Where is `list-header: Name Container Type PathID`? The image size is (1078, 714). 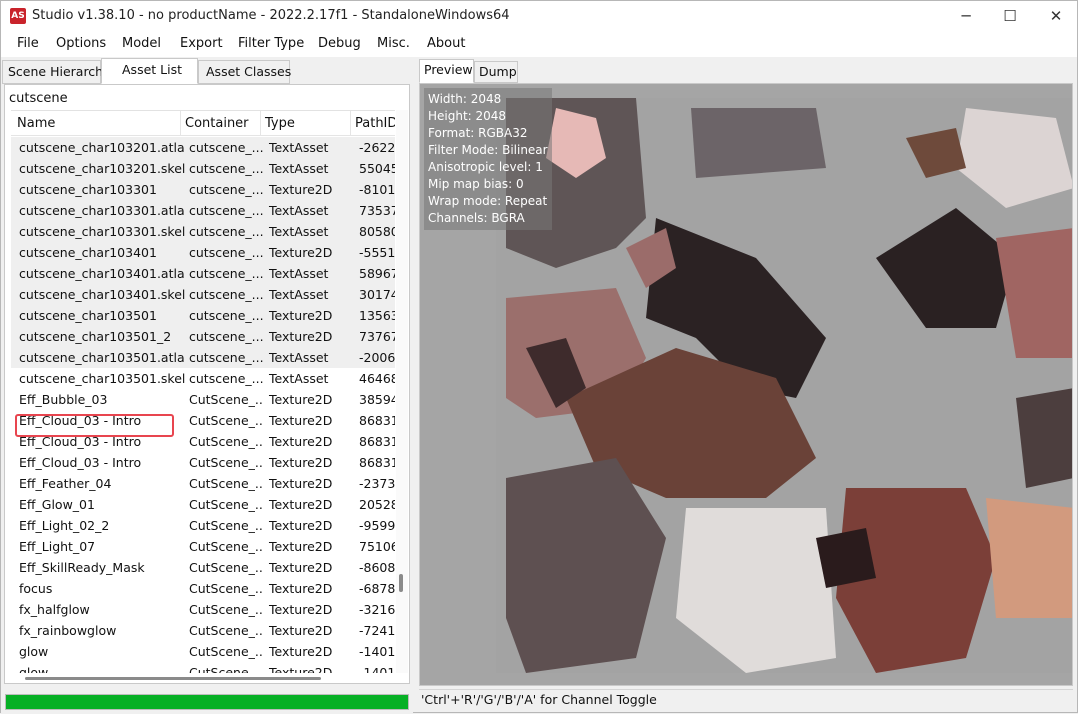 list-header: Name Container Type PathID is located at coordinates (203, 123).